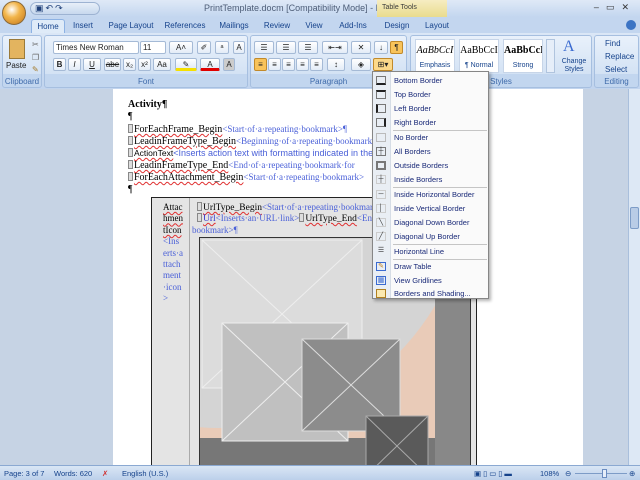 The image size is (640, 480). What do you see at coordinates (112, 64) in the screenshot?
I see `strikethrough-button: abe` at bounding box center [112, 64].